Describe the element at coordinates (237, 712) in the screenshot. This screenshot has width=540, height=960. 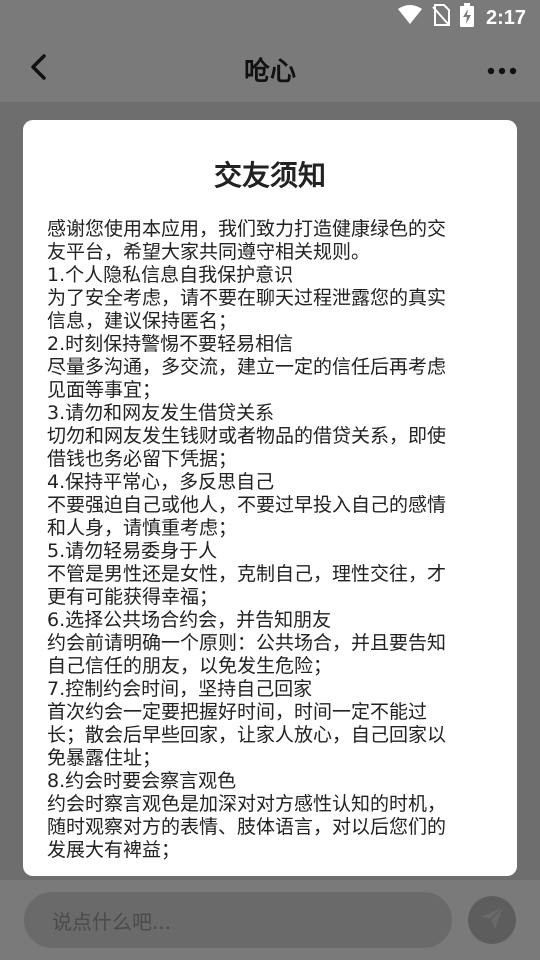
I see `dialog-line: 首次约会一定要把握好时间，时间一定不能过` at that location.